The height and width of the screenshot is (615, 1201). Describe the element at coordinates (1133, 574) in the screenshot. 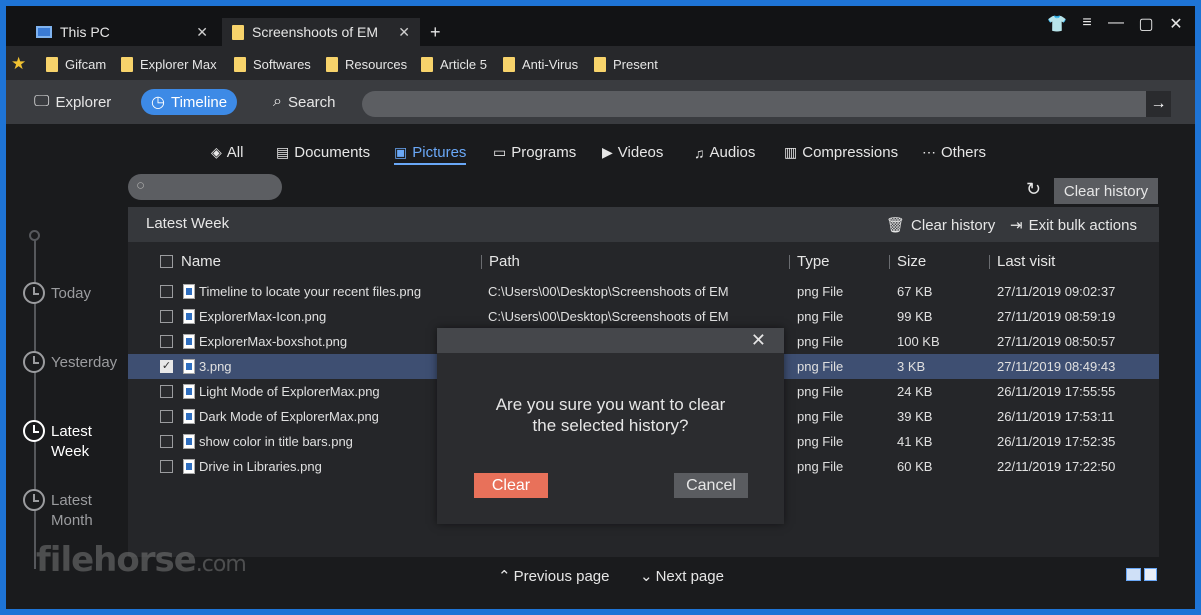

I see `details-view-icon` at that location.